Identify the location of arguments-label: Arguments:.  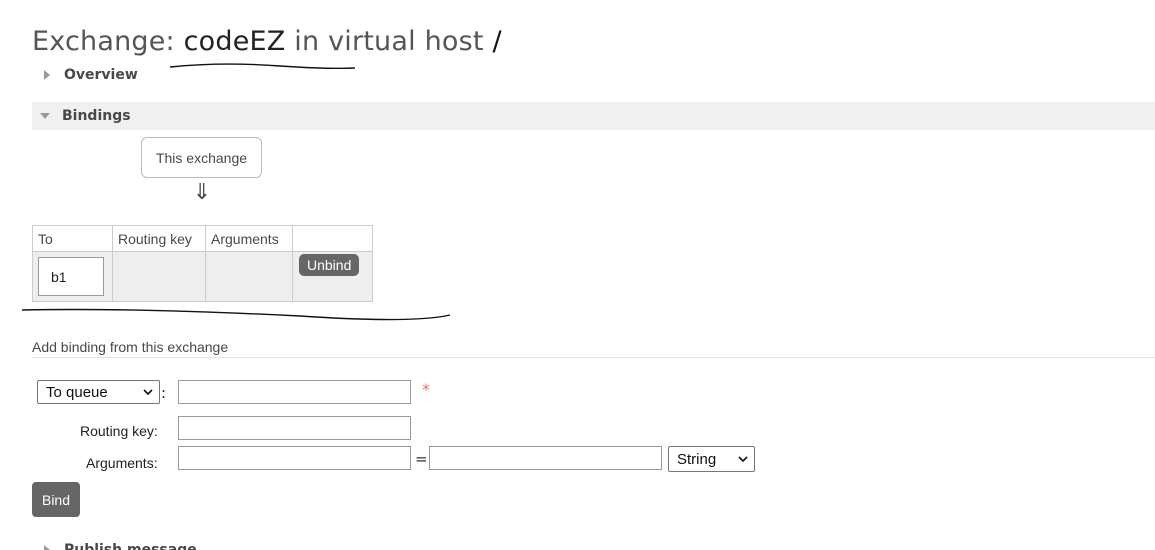
(122, 463).